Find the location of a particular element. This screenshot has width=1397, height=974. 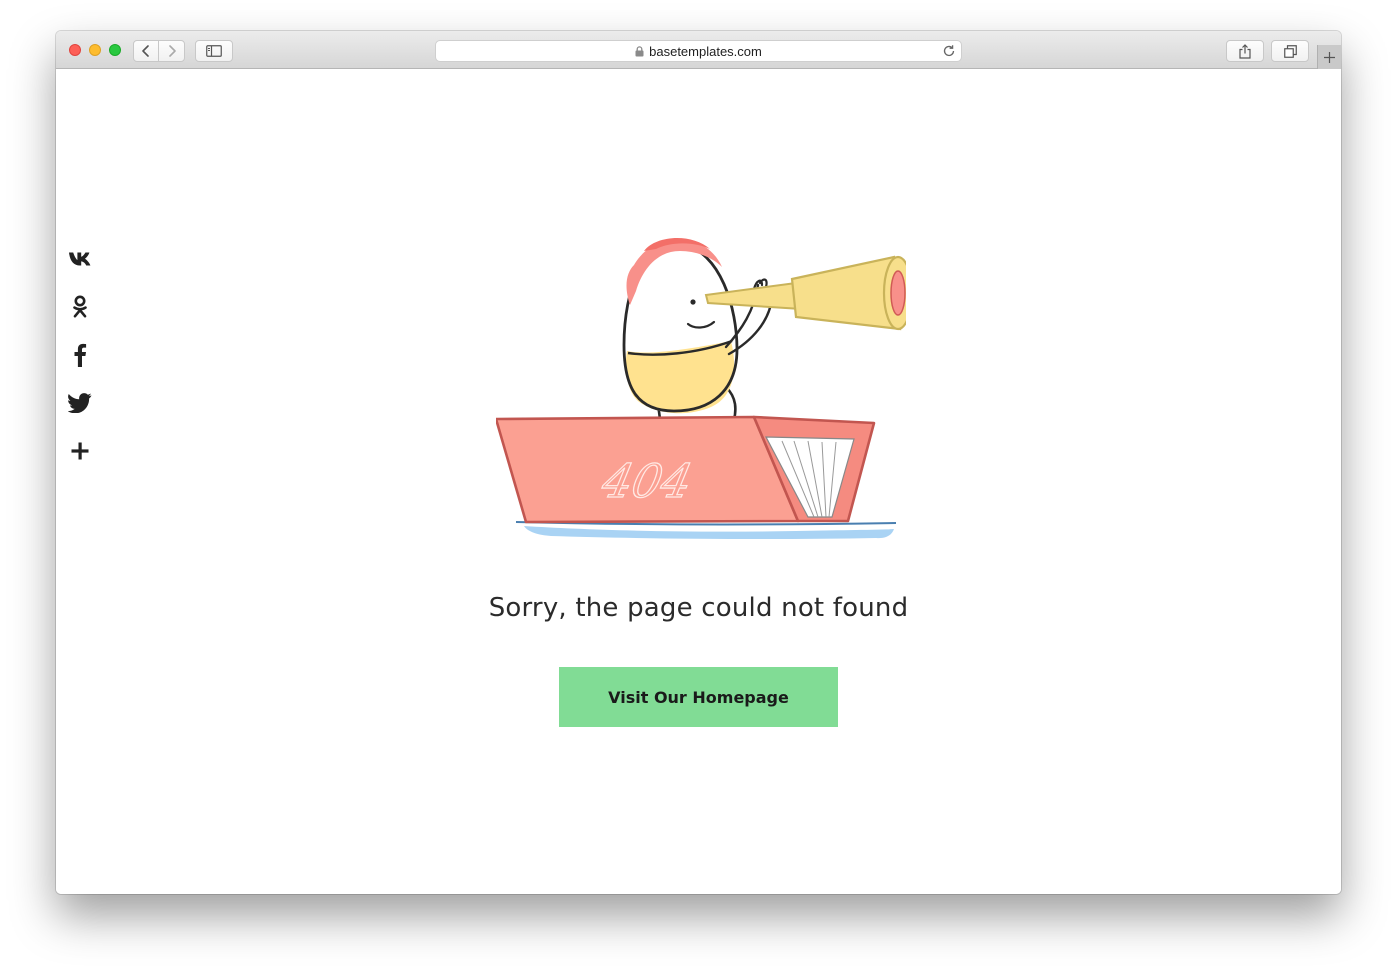

new-tab-button is located at coordinates (1329, 57).